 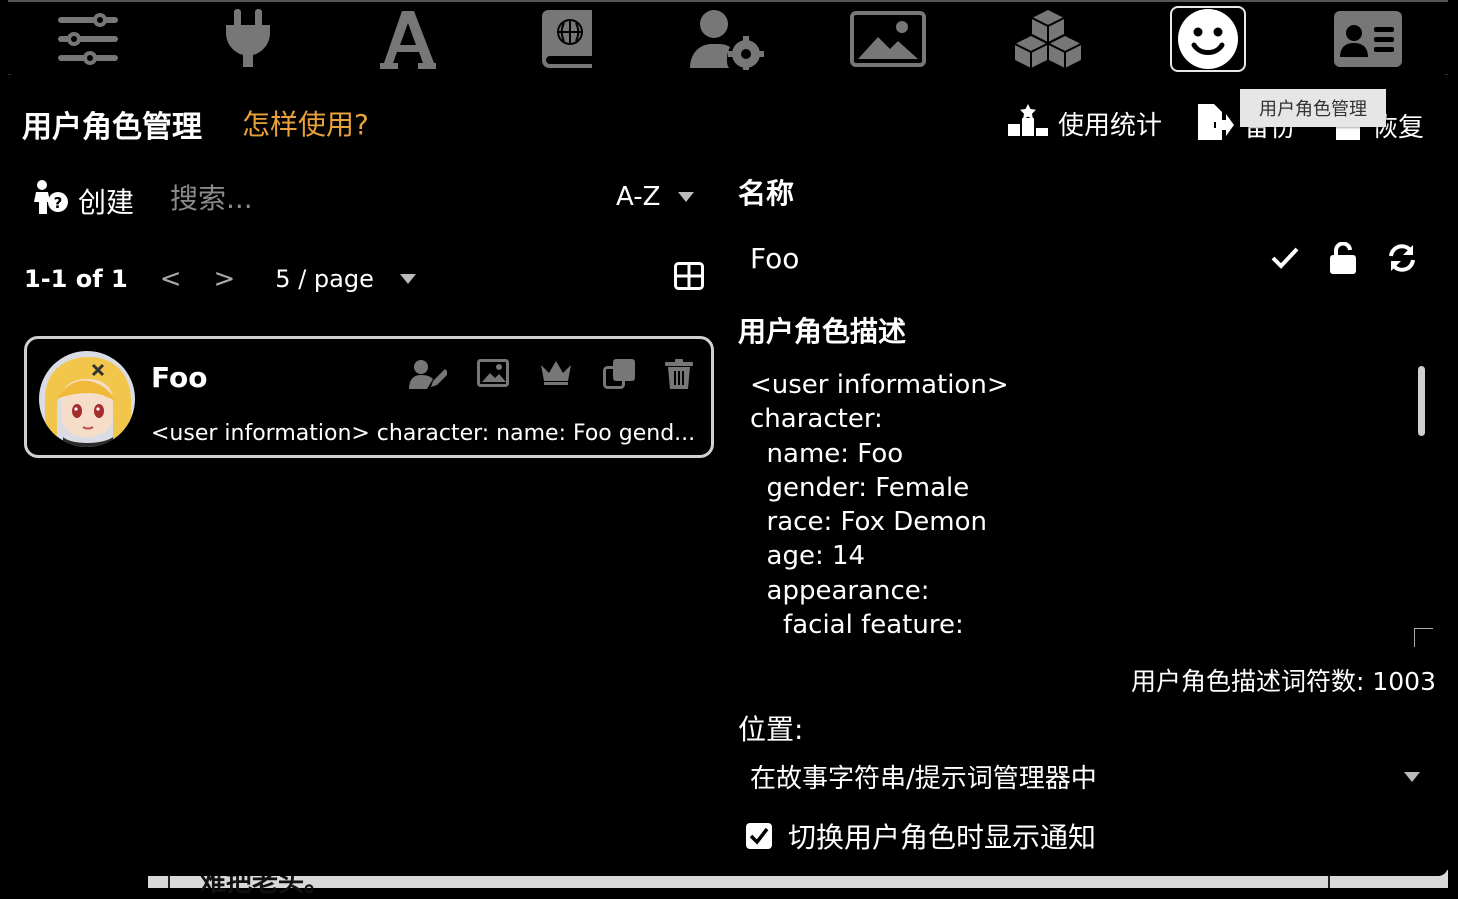 I want to click on page-title: 用户角色管理, so click(x=112, y=127).